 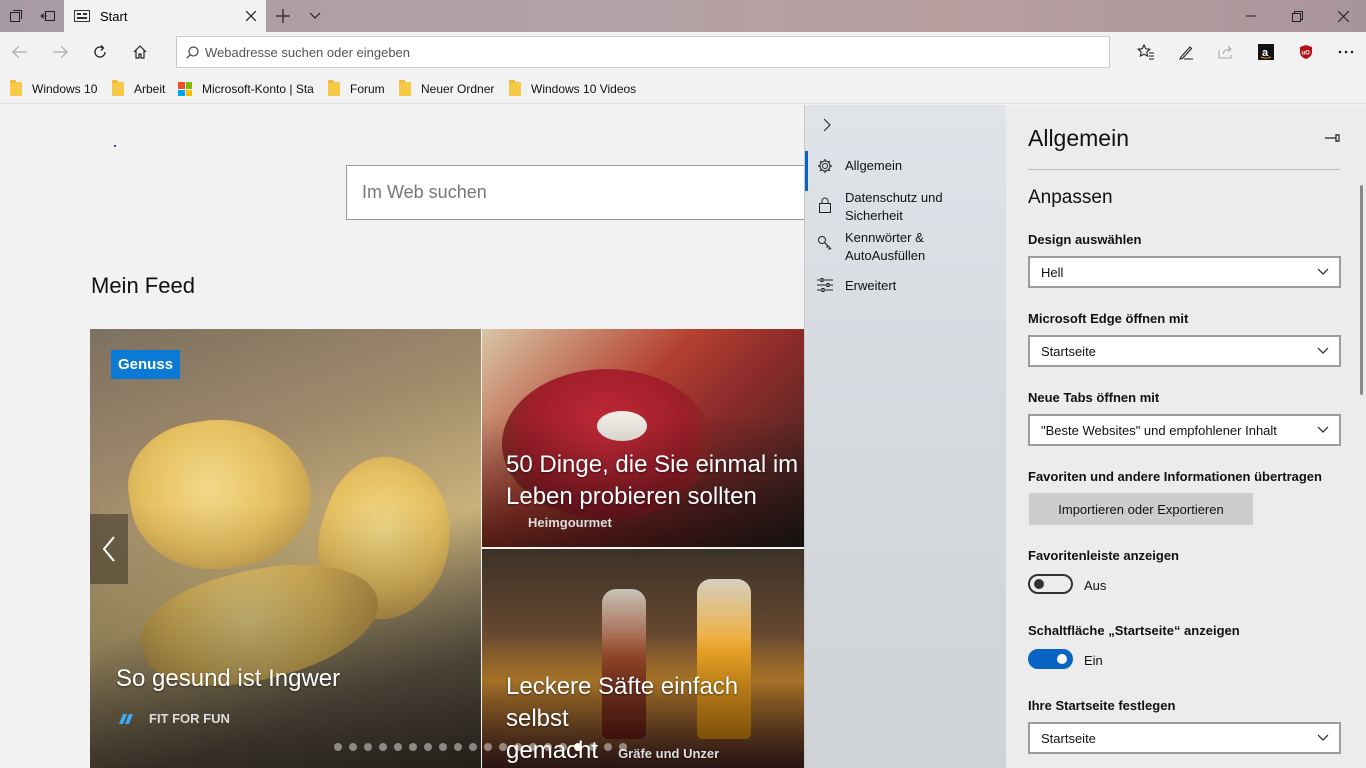 I want to click on web-search-input: Im Web suchen, so click(x=596, y=192).